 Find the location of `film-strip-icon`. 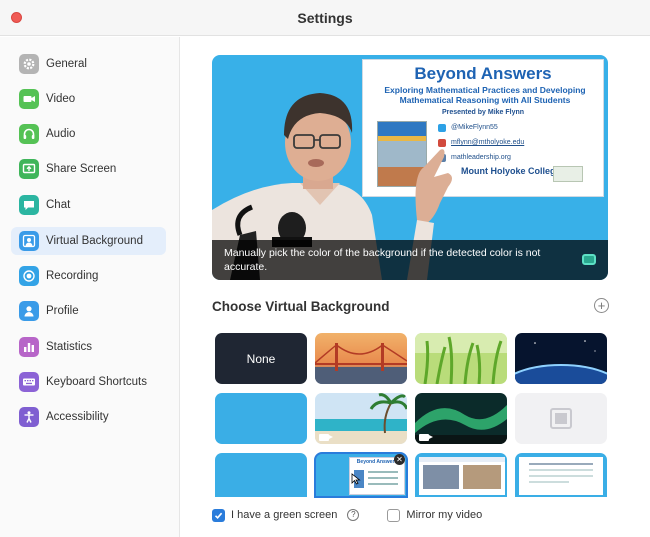

film-strip-icon is located at coordinates (561, 418).